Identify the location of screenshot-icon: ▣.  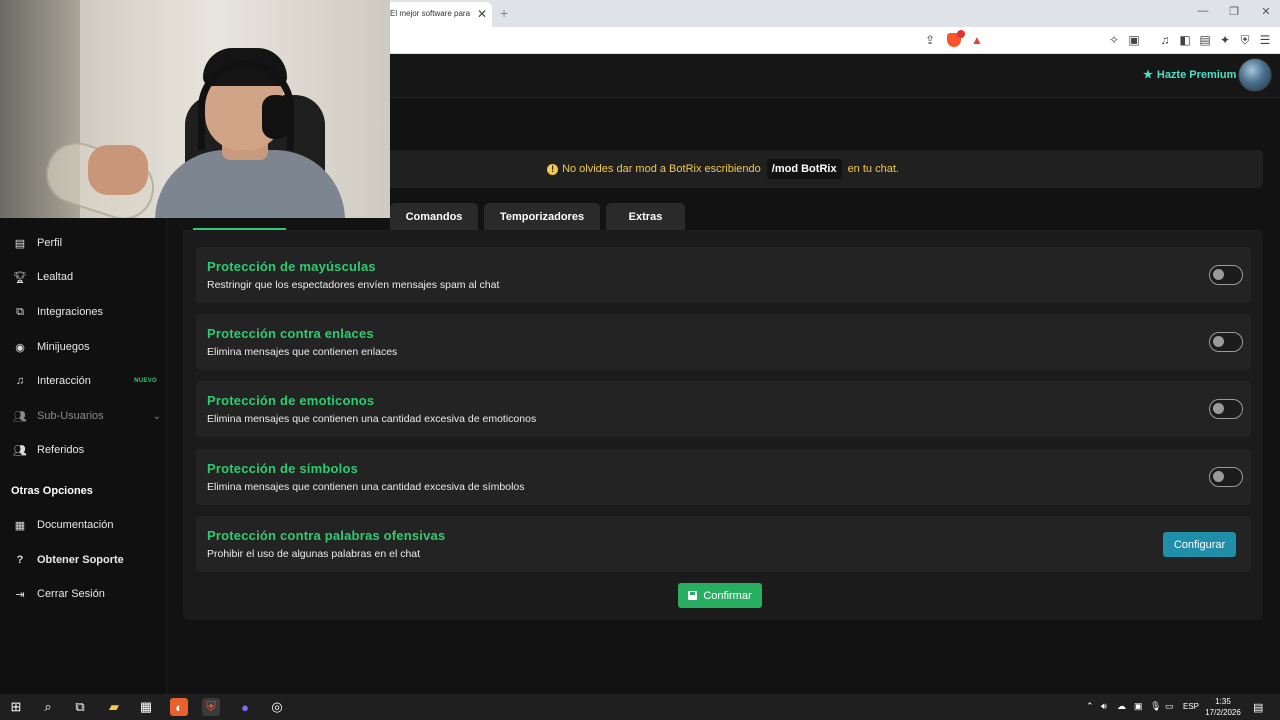
(1134, 40).